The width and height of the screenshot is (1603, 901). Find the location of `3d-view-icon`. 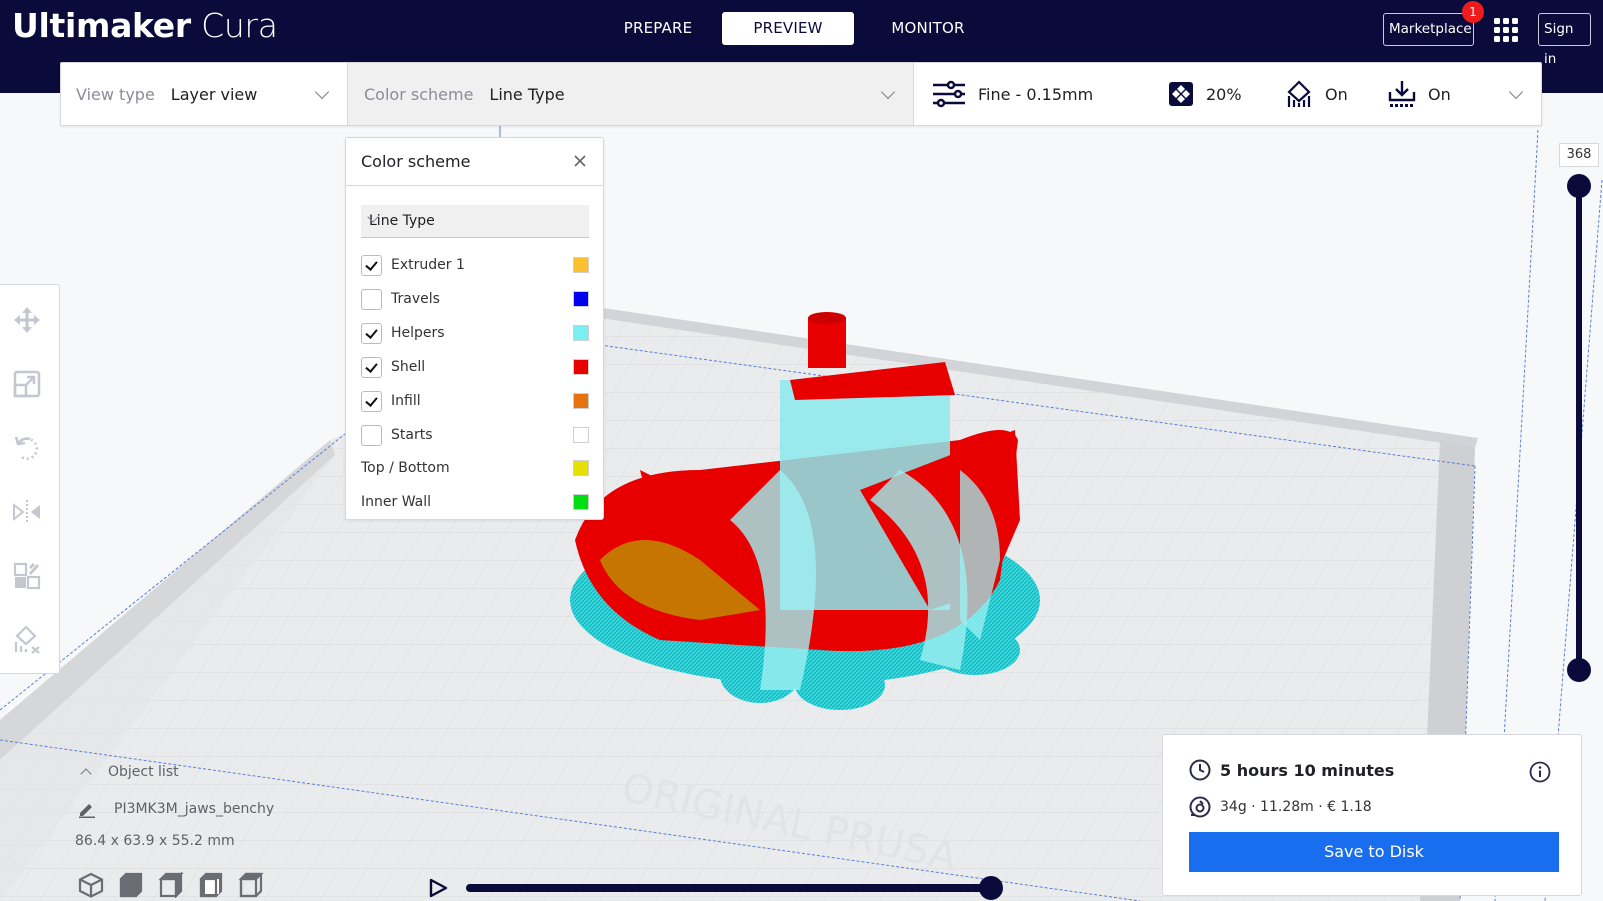

3d-view-icon is located at coordinates (91, 885).